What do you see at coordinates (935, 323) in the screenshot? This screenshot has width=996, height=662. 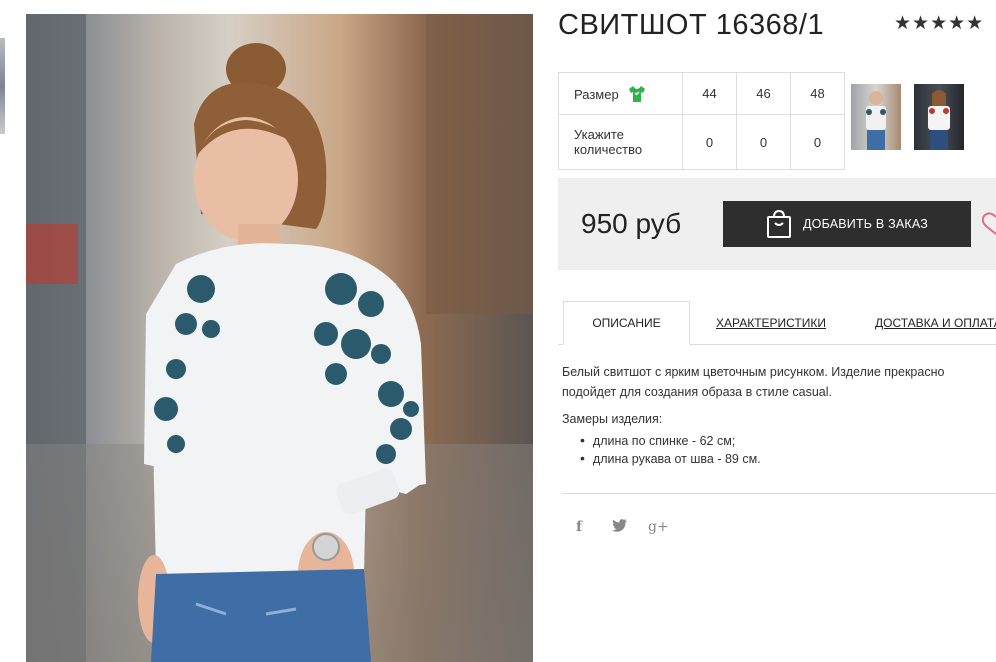 I see `tab-delivery-payment: ДОСТАВКА И ОПЛАТА` at bounding box center [935, 323].